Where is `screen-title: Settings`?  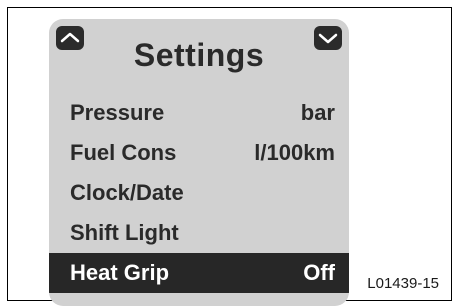 screen-title: Settings is located at coordinates (199, 55).